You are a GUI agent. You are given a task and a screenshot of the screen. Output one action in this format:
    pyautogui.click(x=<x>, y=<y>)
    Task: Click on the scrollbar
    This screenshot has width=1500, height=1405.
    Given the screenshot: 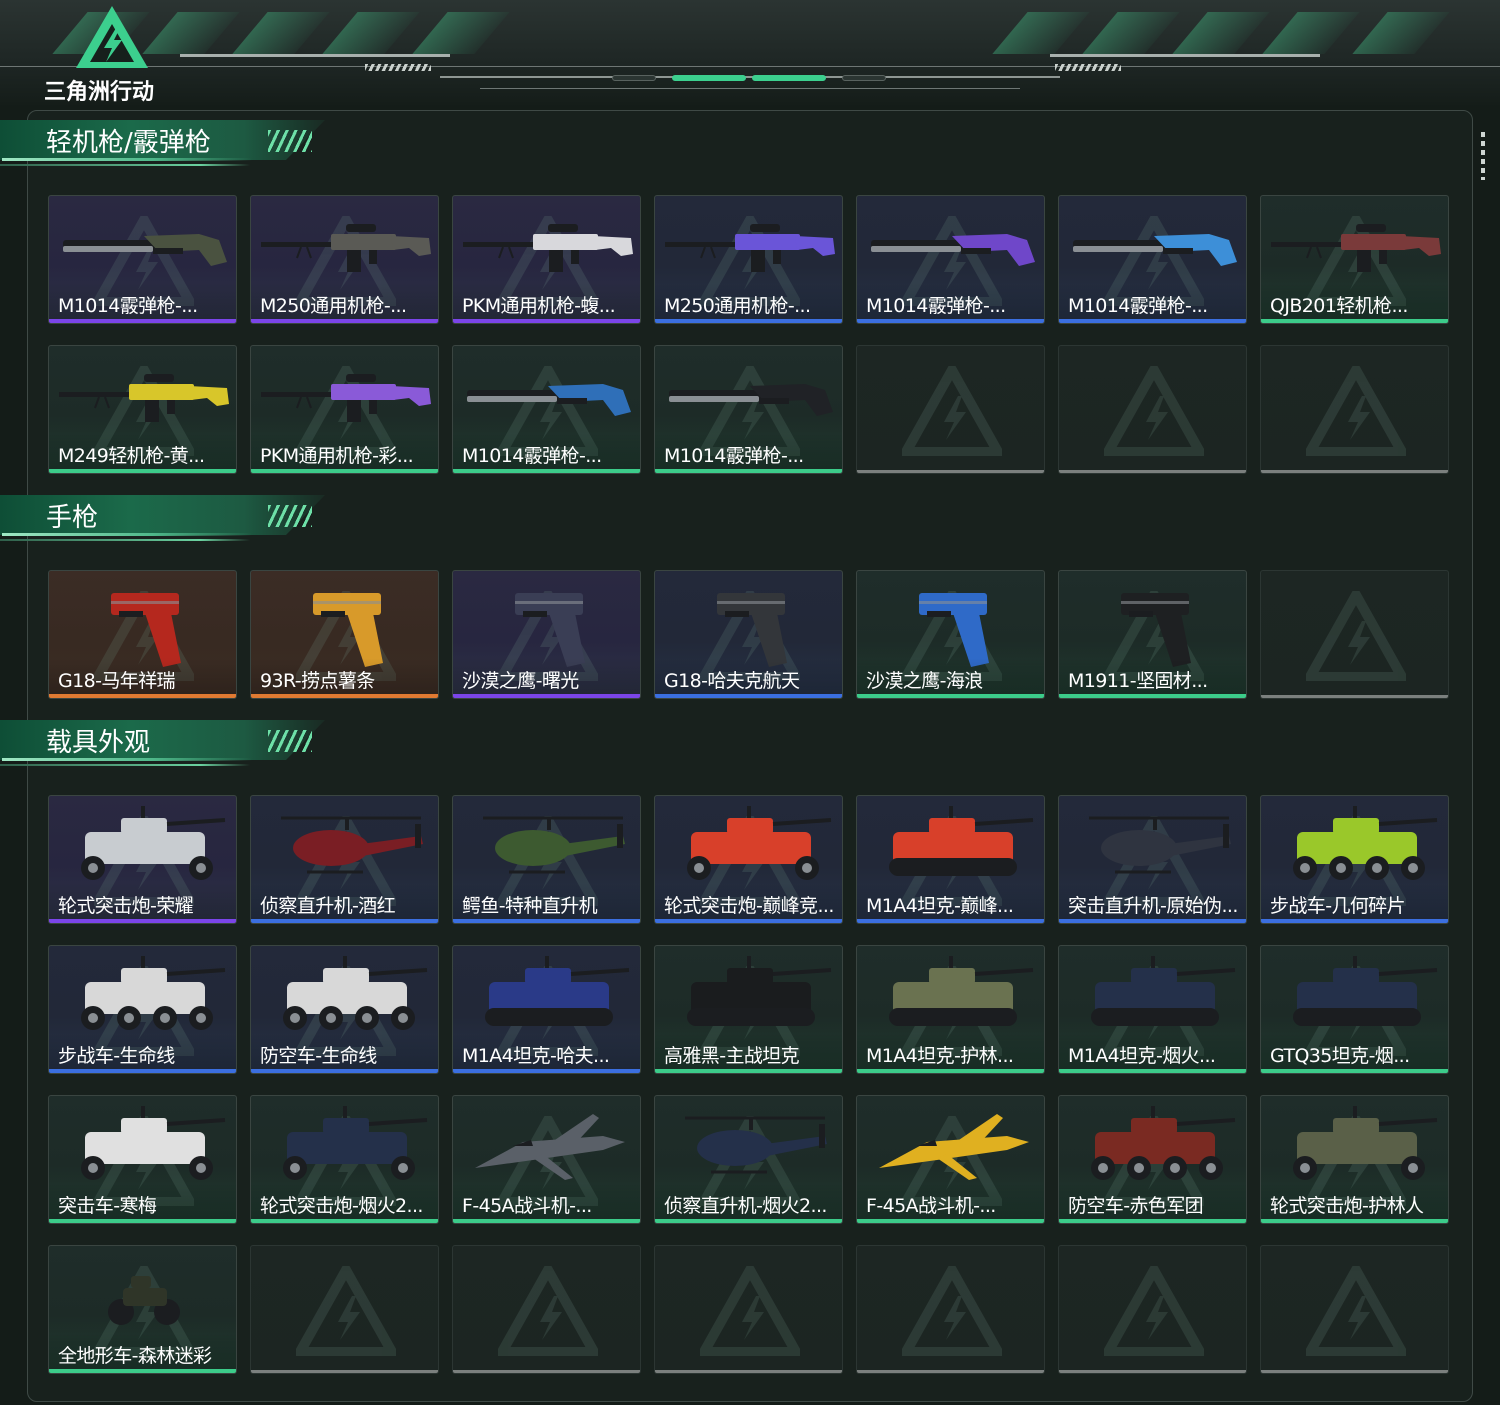 What is the action you would take?
    pyautogui.click(x=1483, y=156)
    